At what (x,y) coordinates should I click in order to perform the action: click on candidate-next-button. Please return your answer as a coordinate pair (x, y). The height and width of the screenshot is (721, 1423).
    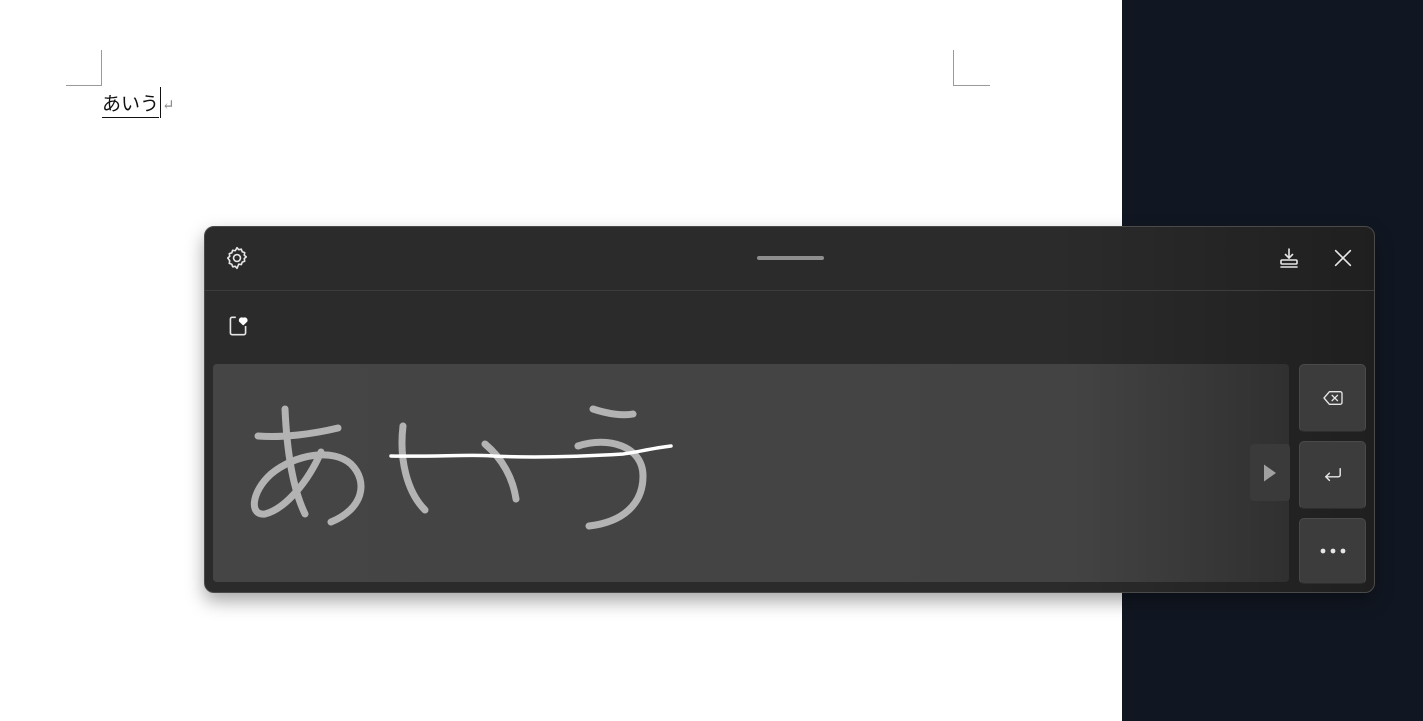
    Looking at the image, I should click on (1270, 472).